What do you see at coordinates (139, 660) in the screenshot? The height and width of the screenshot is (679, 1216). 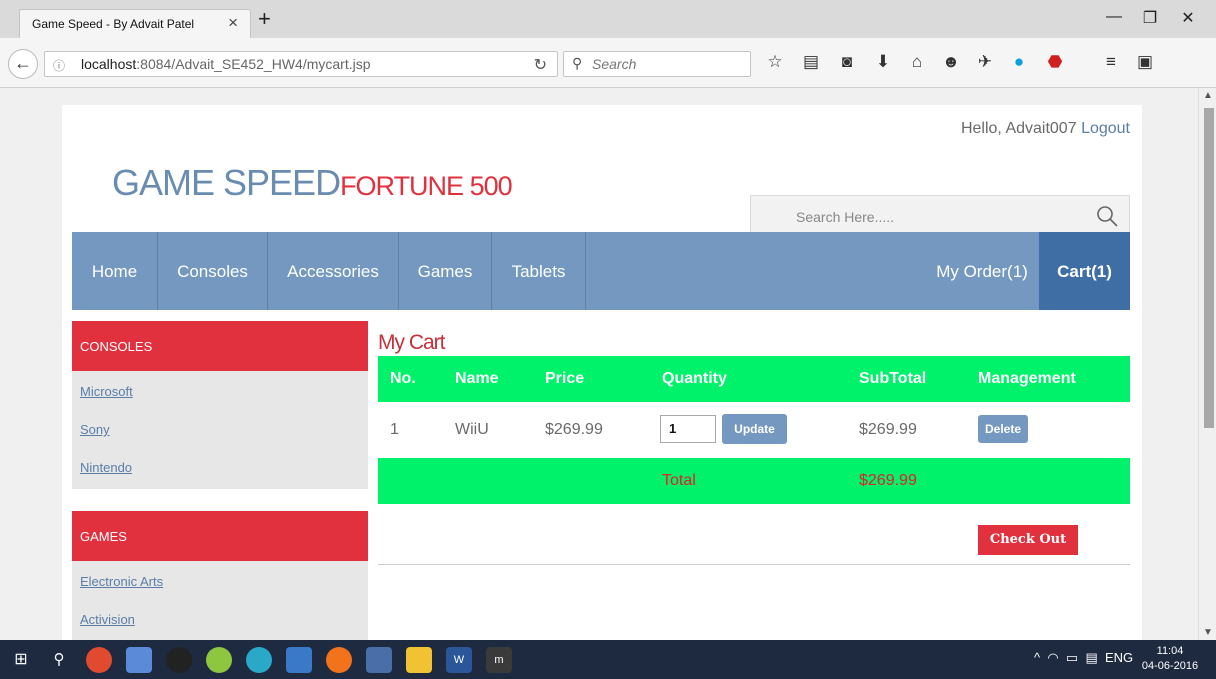 I see `notes-app-icon` at bounding box center [139, 660].